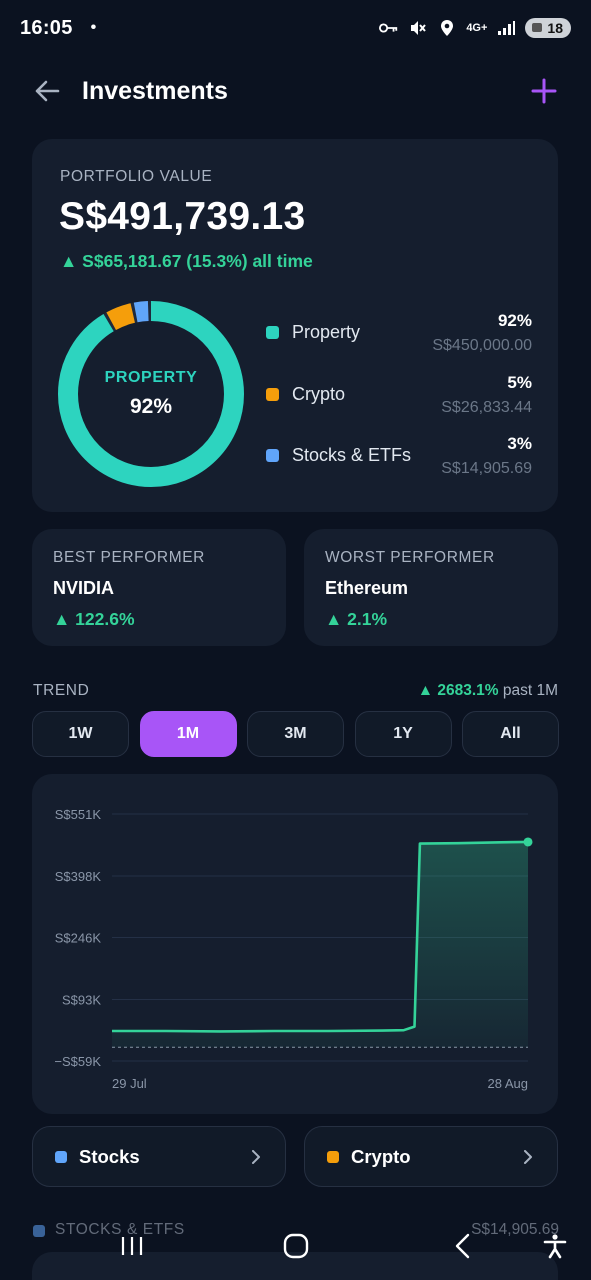 This screenshot has height=1280, width=591. What do you see at coordinates (109, 1156) in the screenshot?
I see `category-name: Stocks` at bounding box center [109, 1156].